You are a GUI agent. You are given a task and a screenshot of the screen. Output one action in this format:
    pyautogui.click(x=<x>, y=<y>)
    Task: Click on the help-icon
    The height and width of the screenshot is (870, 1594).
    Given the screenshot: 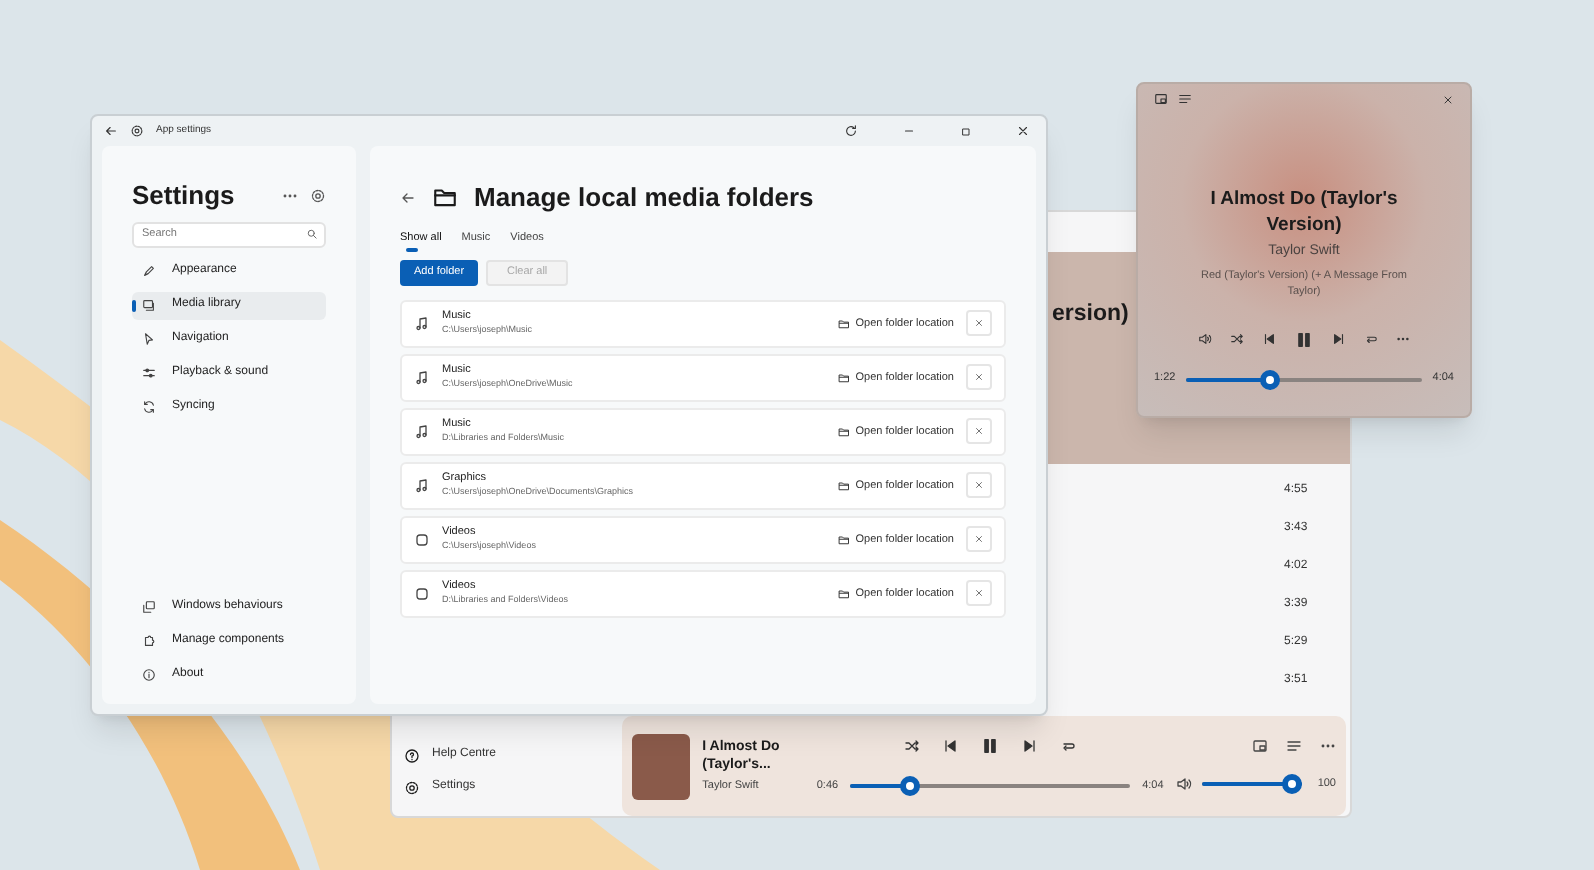 What is the action you would take?
    pyautogui.click(x=412, y=755)
    